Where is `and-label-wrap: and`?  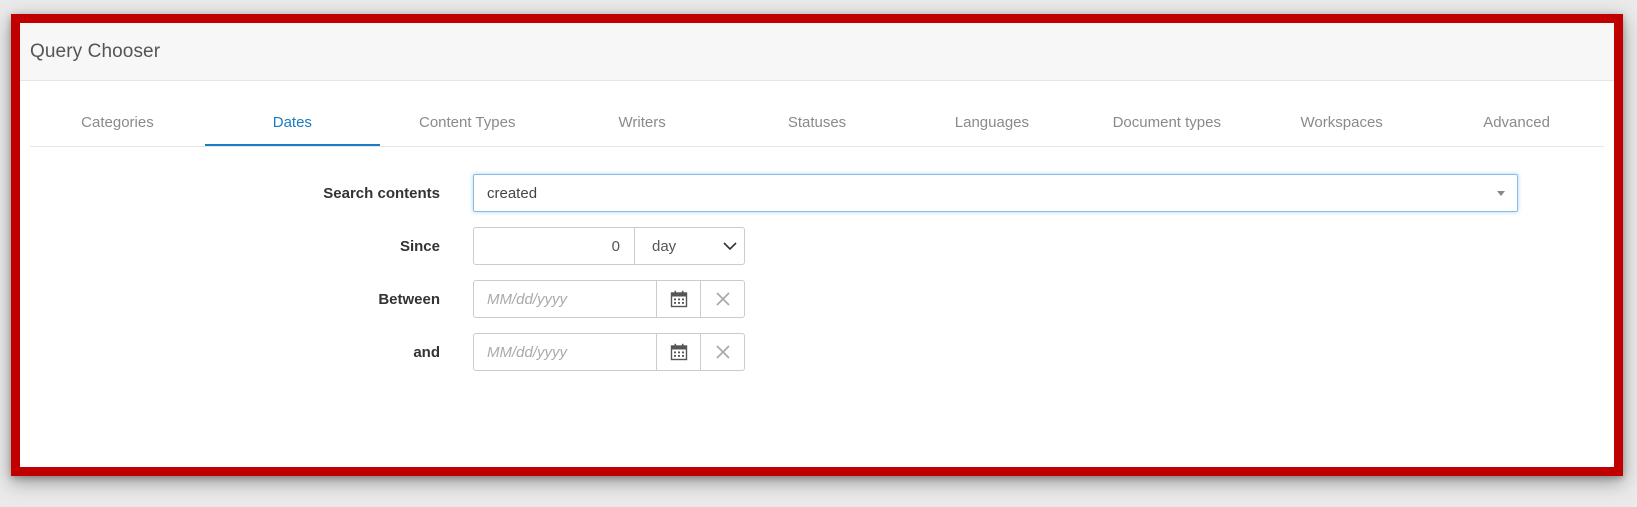
and-label-wrap: and is located at coordinates (230, 352).